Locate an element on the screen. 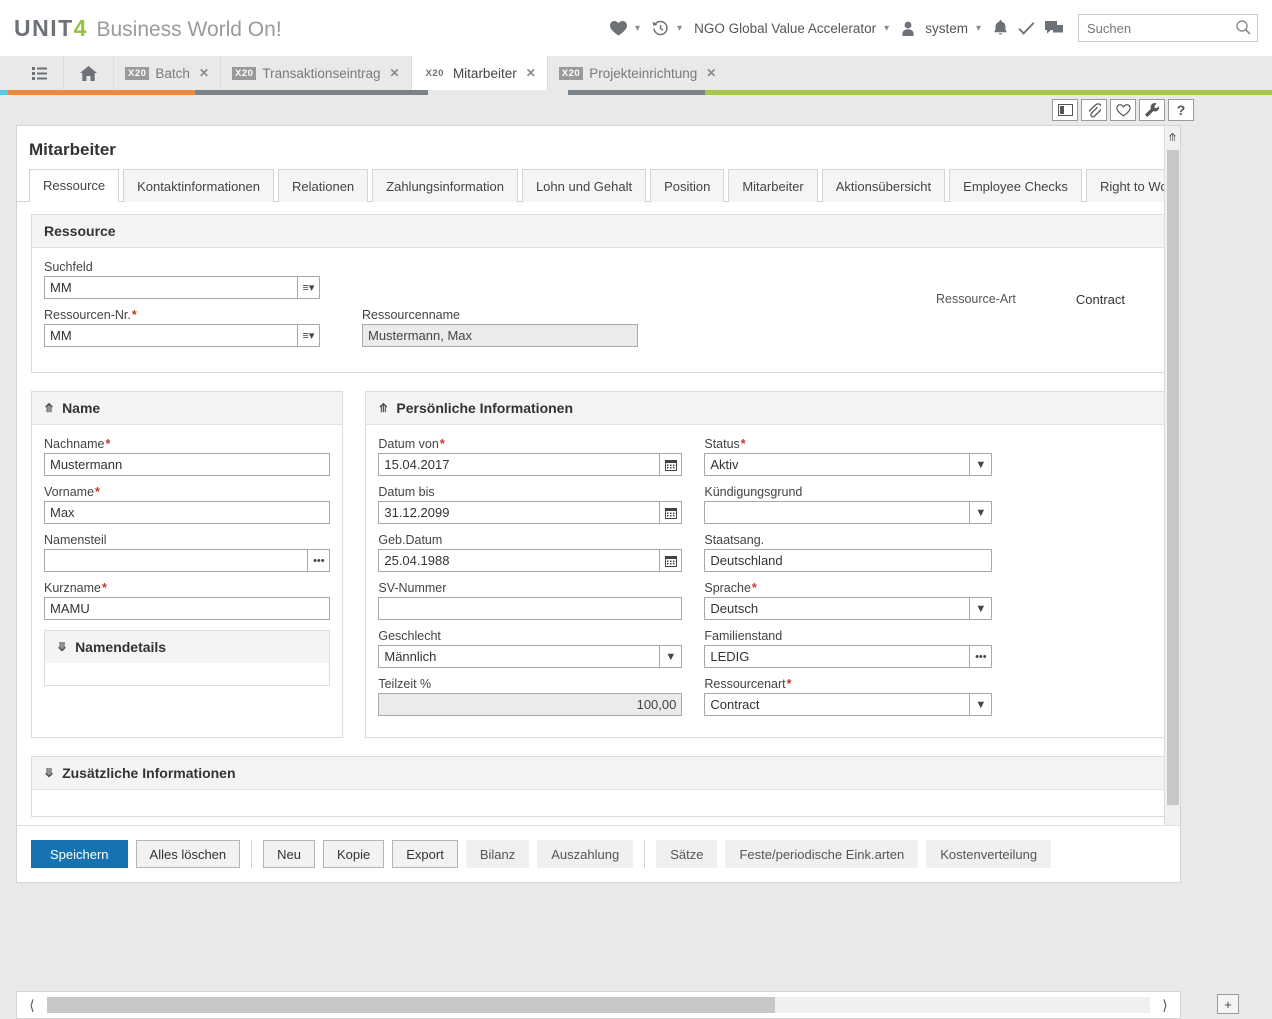  geschlecht-input is located at coordinates (519, 656).